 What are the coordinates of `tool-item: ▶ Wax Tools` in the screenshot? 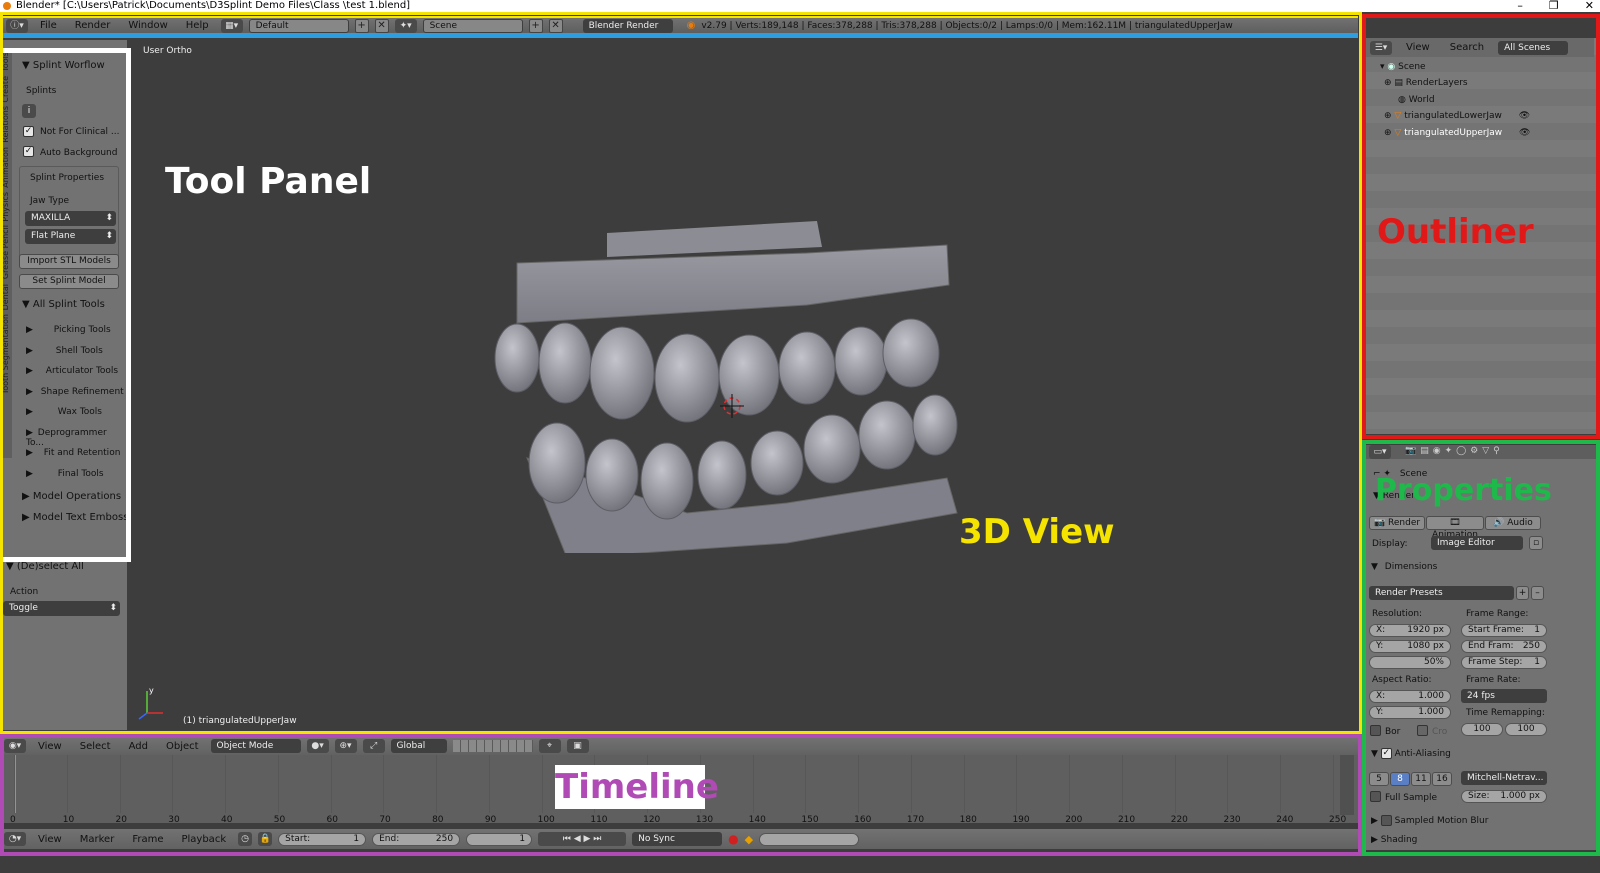 It's located at (64, 412).